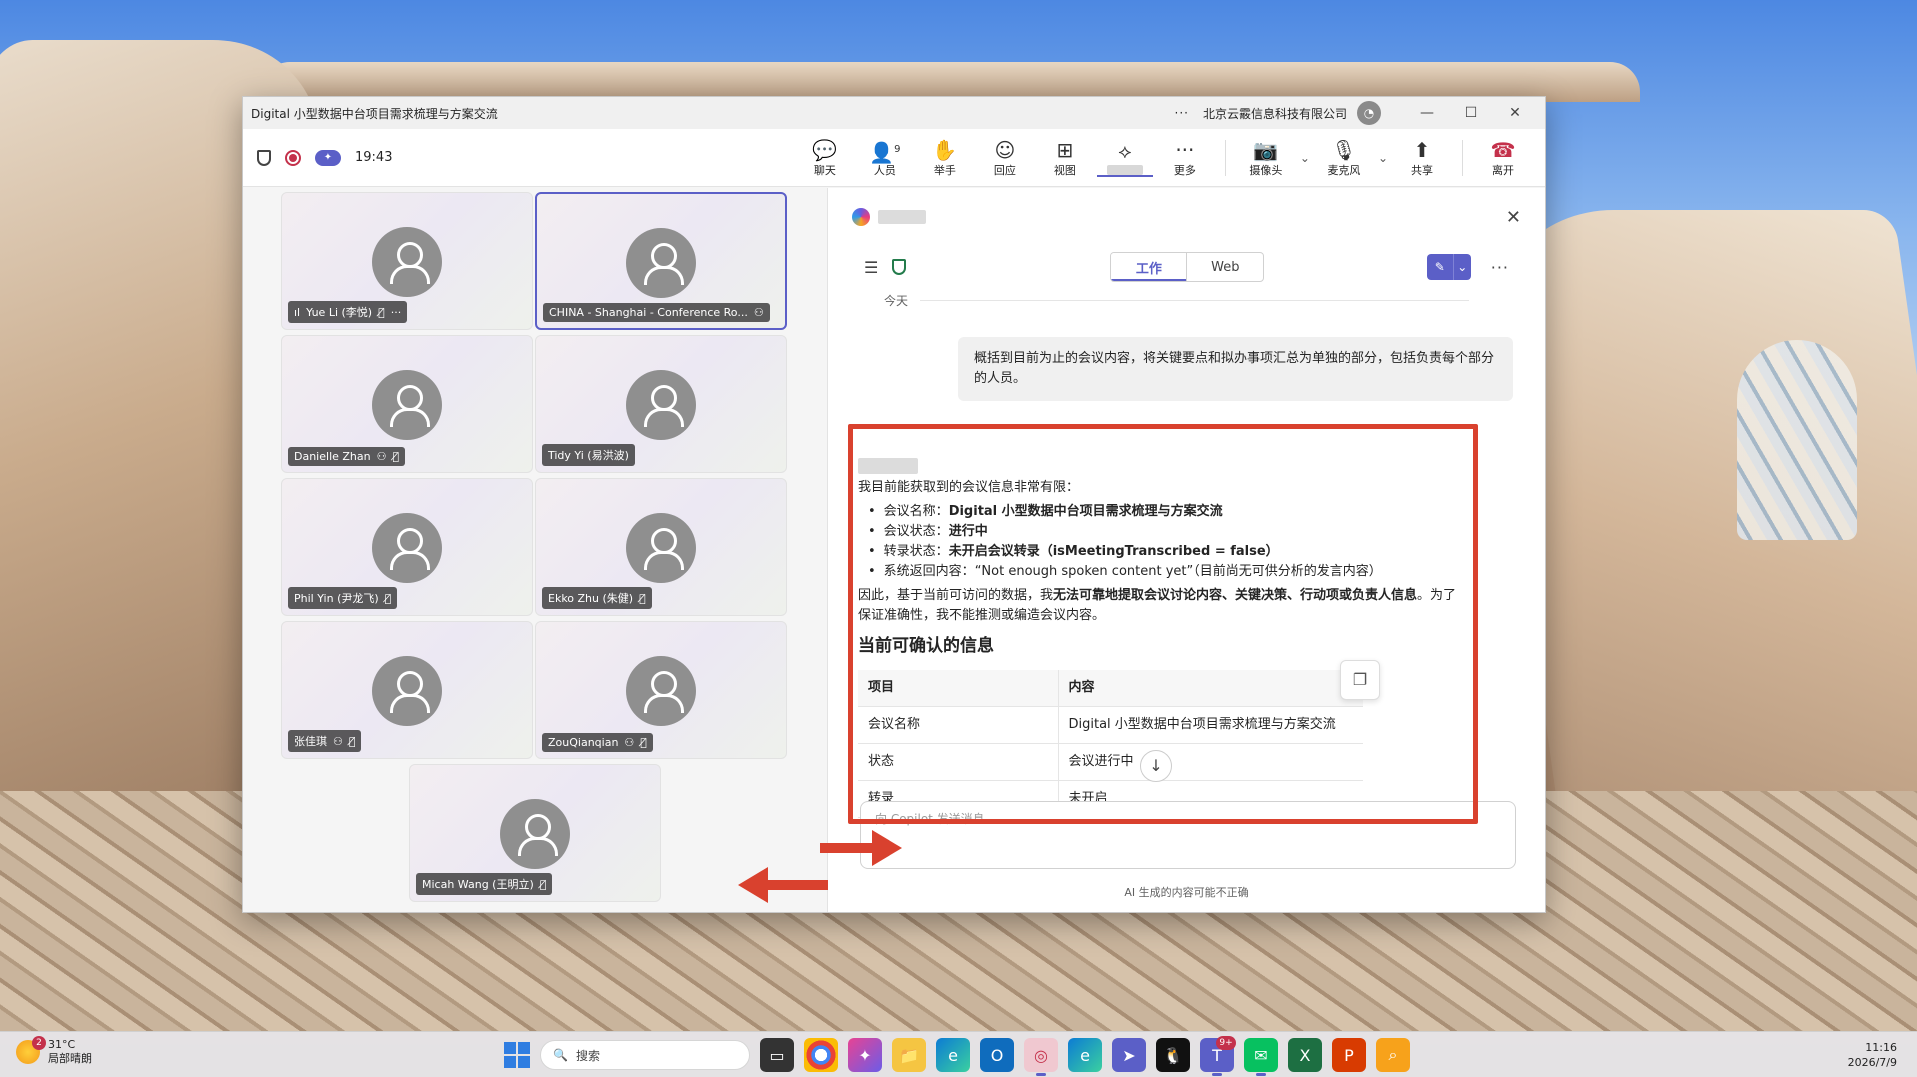 The width and height of the screenshot is (1917, 1077). What do you see at coordinates (969, 487) in the screenshot?
I see `response-intro: 我目前能获取到的会议信息非常有限：` at bounding box center [969, 487].